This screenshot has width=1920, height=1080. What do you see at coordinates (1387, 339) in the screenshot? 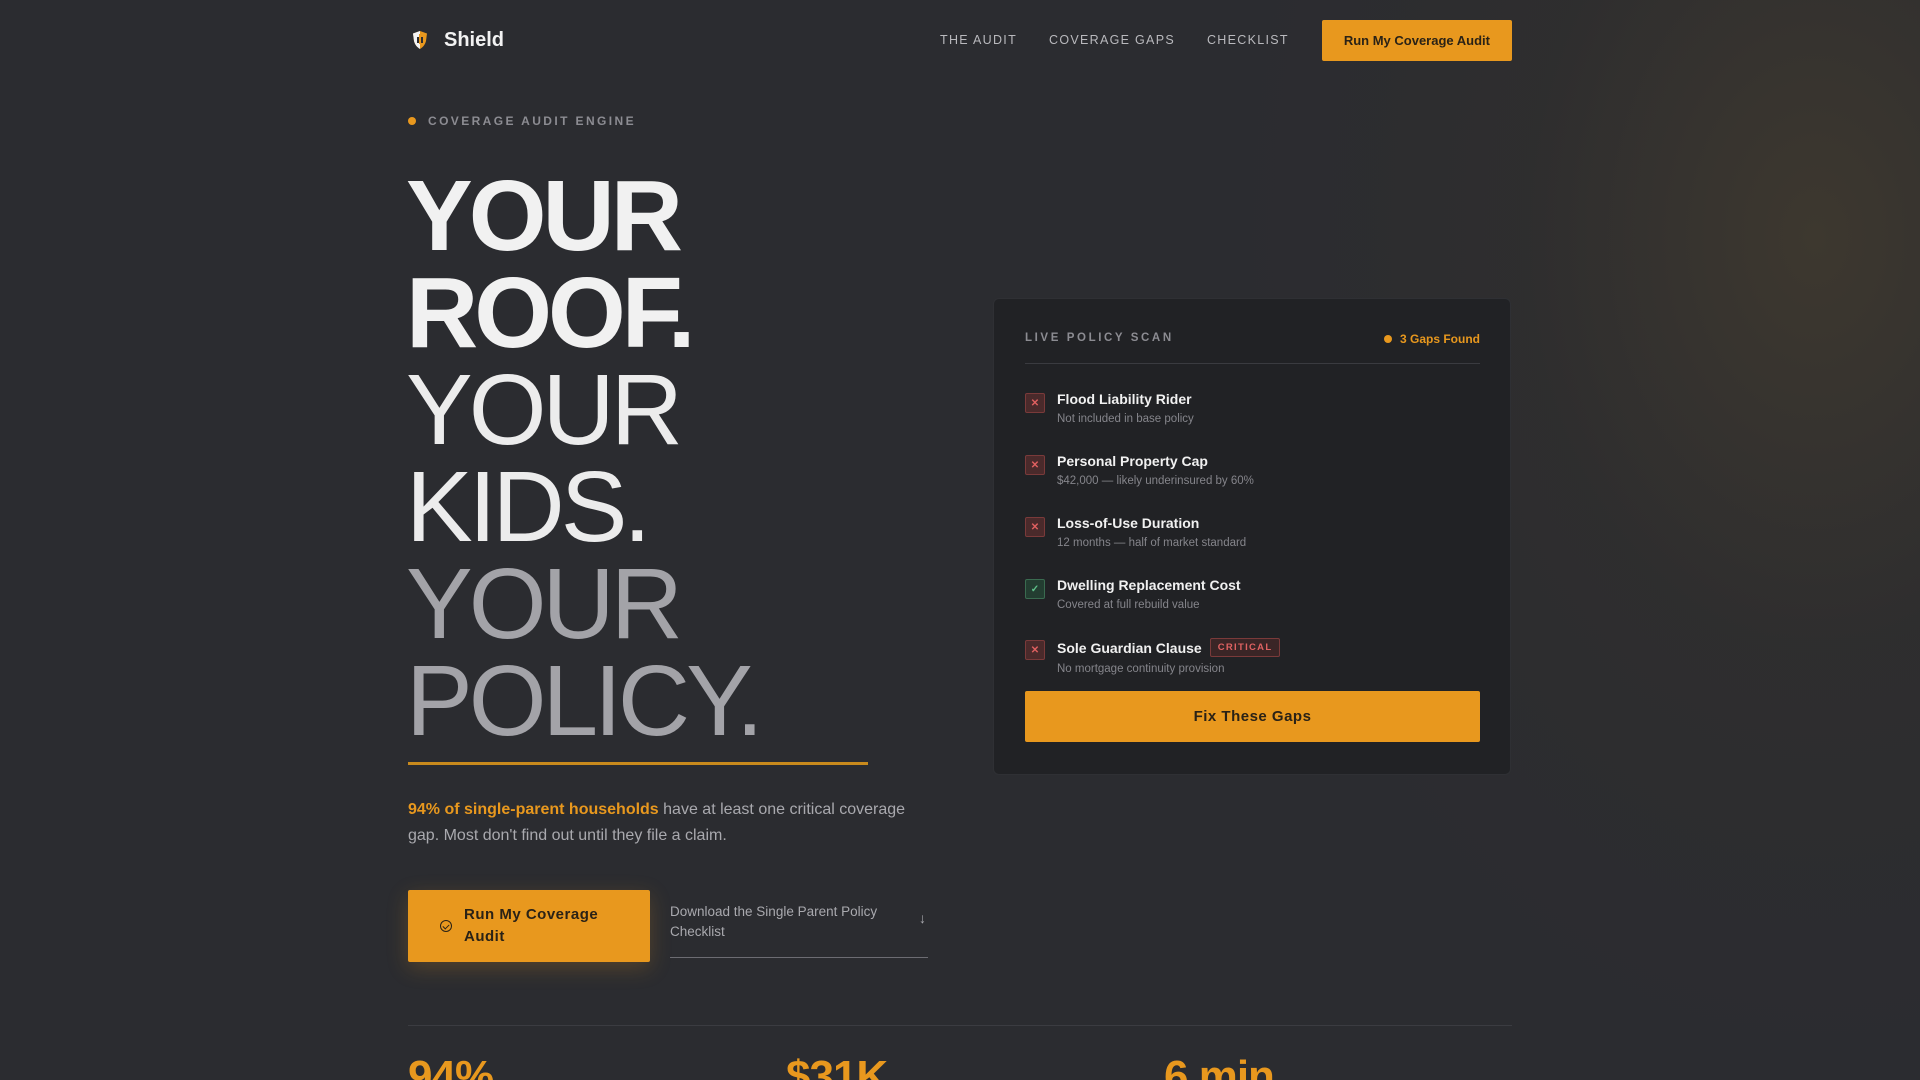
I see `status-dot-icon` at bounding box center [1387, 339].